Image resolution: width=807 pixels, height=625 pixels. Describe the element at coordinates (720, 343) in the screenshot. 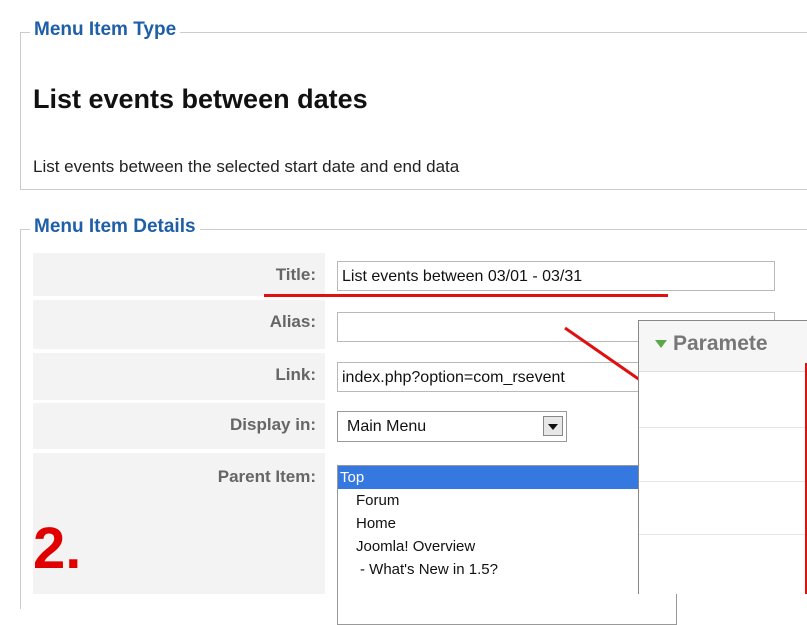

I see `parameters-title: Paramete` at that location.